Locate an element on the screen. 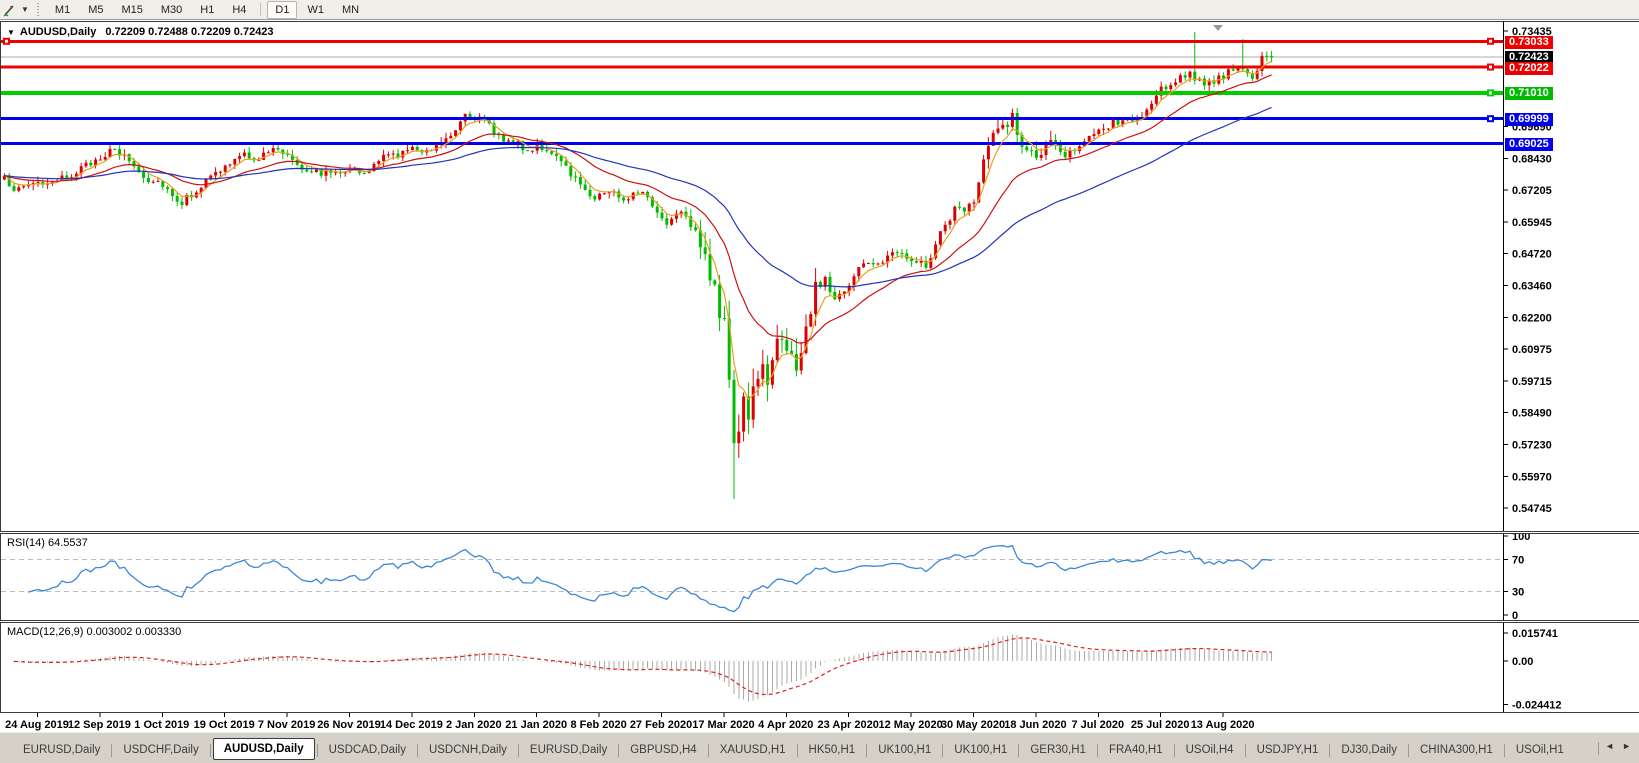  cursor-tool-dropdown-icon: ▼ is located at coordinates (25, 9).